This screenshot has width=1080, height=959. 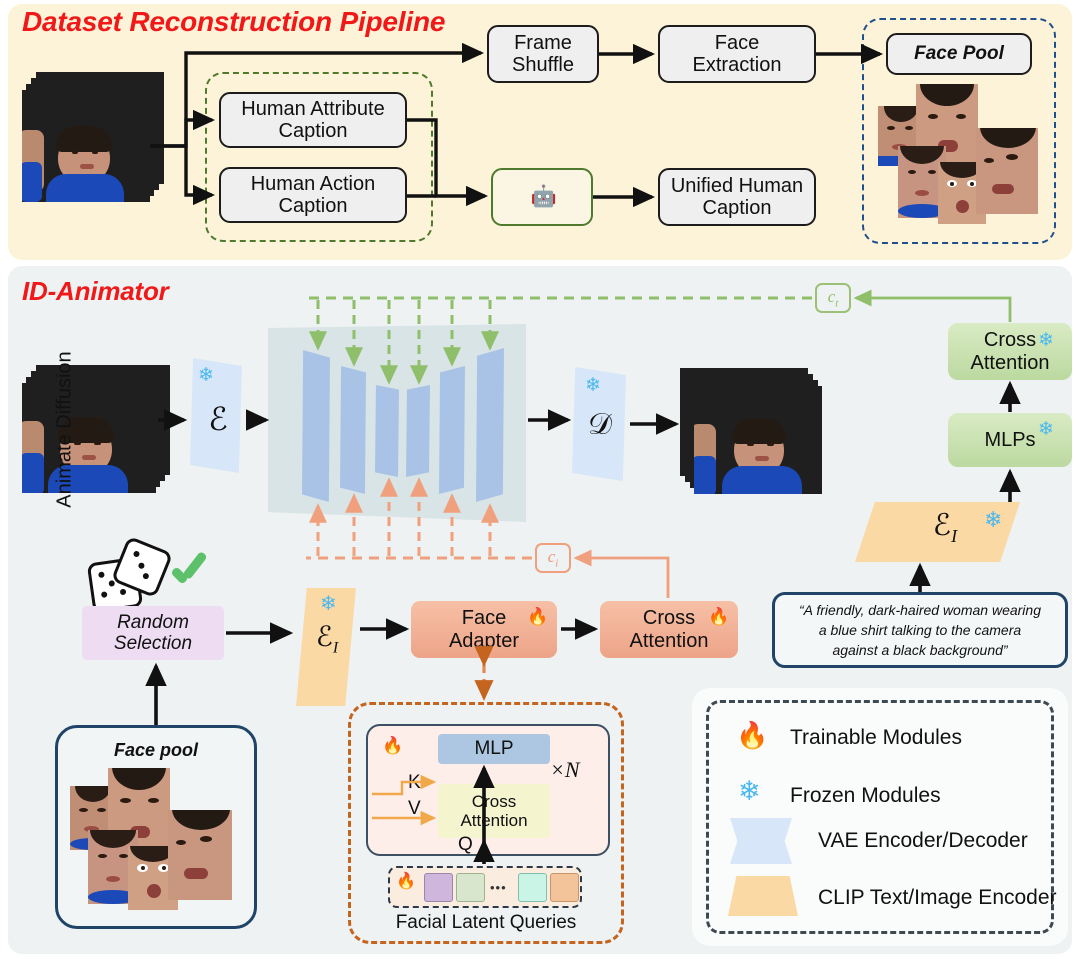 What do you see at coordinates (313, 206) in the screenshot?
I see `human-action-caption-line2: Caption` at bounding box center [313, 206].